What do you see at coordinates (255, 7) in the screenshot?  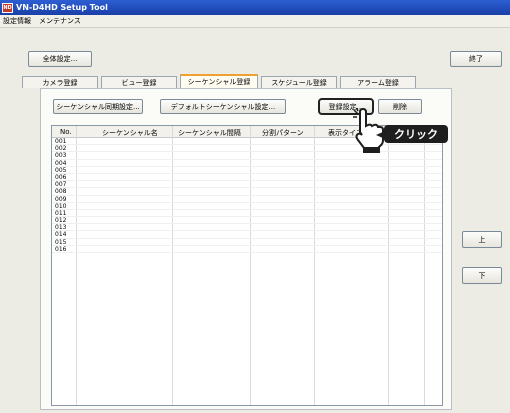 I see `window-titlebar: ND VN-D4HD Setup Tool` at bounding box center [255, 7].